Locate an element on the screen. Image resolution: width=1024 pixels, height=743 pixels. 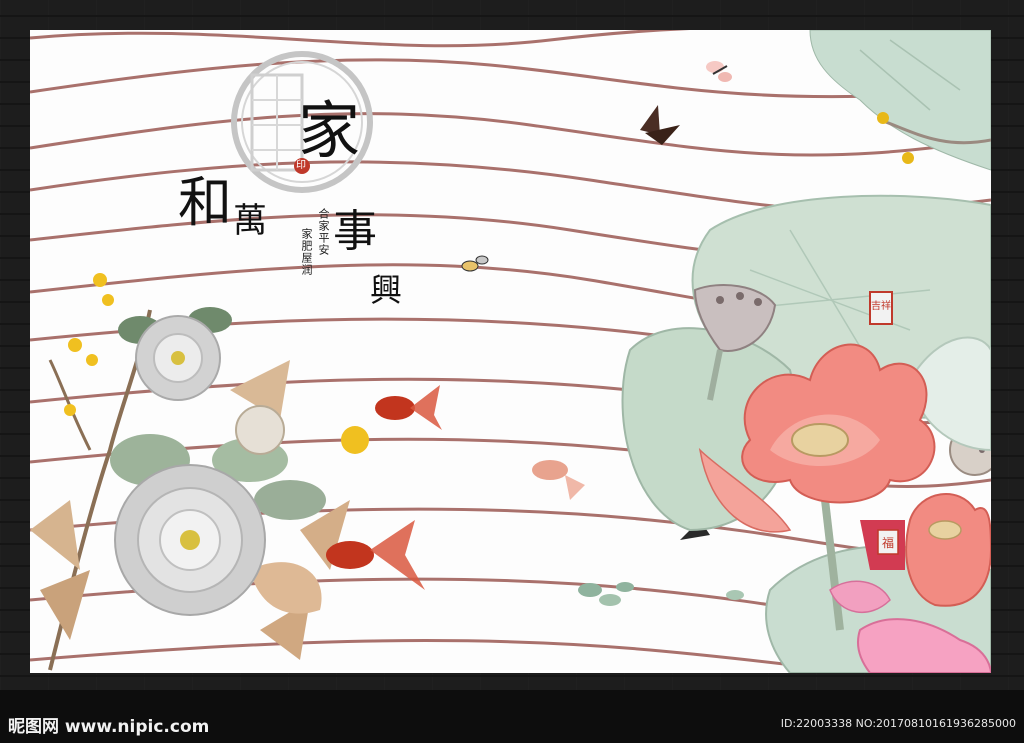
watermark-brand: 昵图网 www.nipic.com is located at coordinates (109, 727).